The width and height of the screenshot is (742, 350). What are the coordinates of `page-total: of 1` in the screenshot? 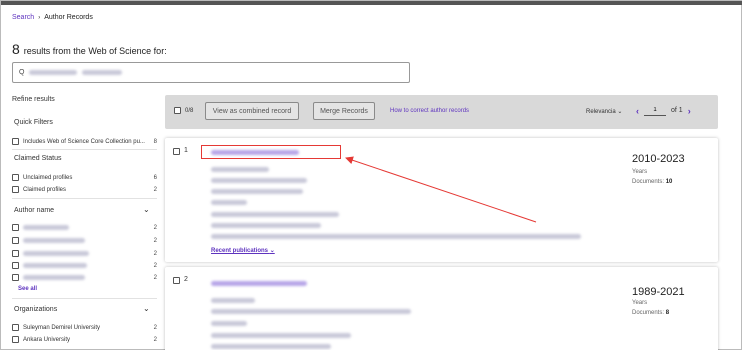 It's located at (677, 110).